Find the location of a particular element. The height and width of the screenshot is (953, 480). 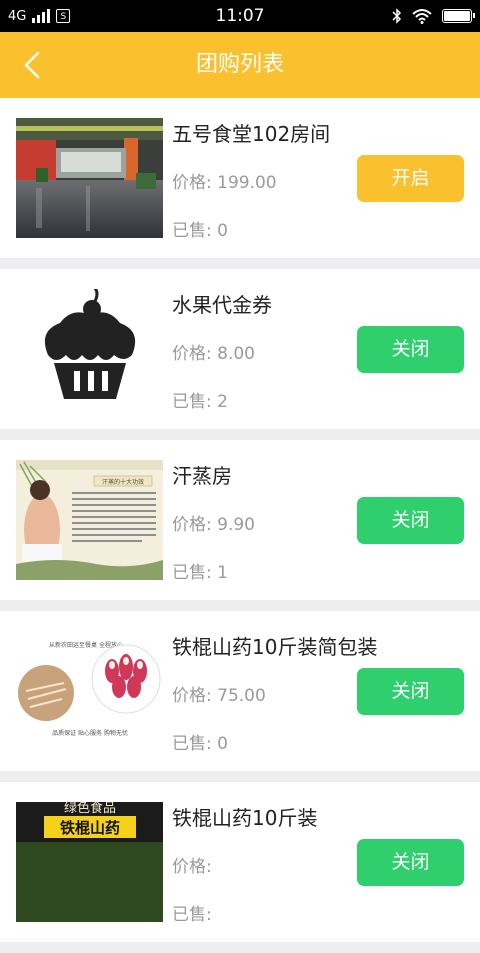

bluetooth-icon is located at coordinates (397, 16).